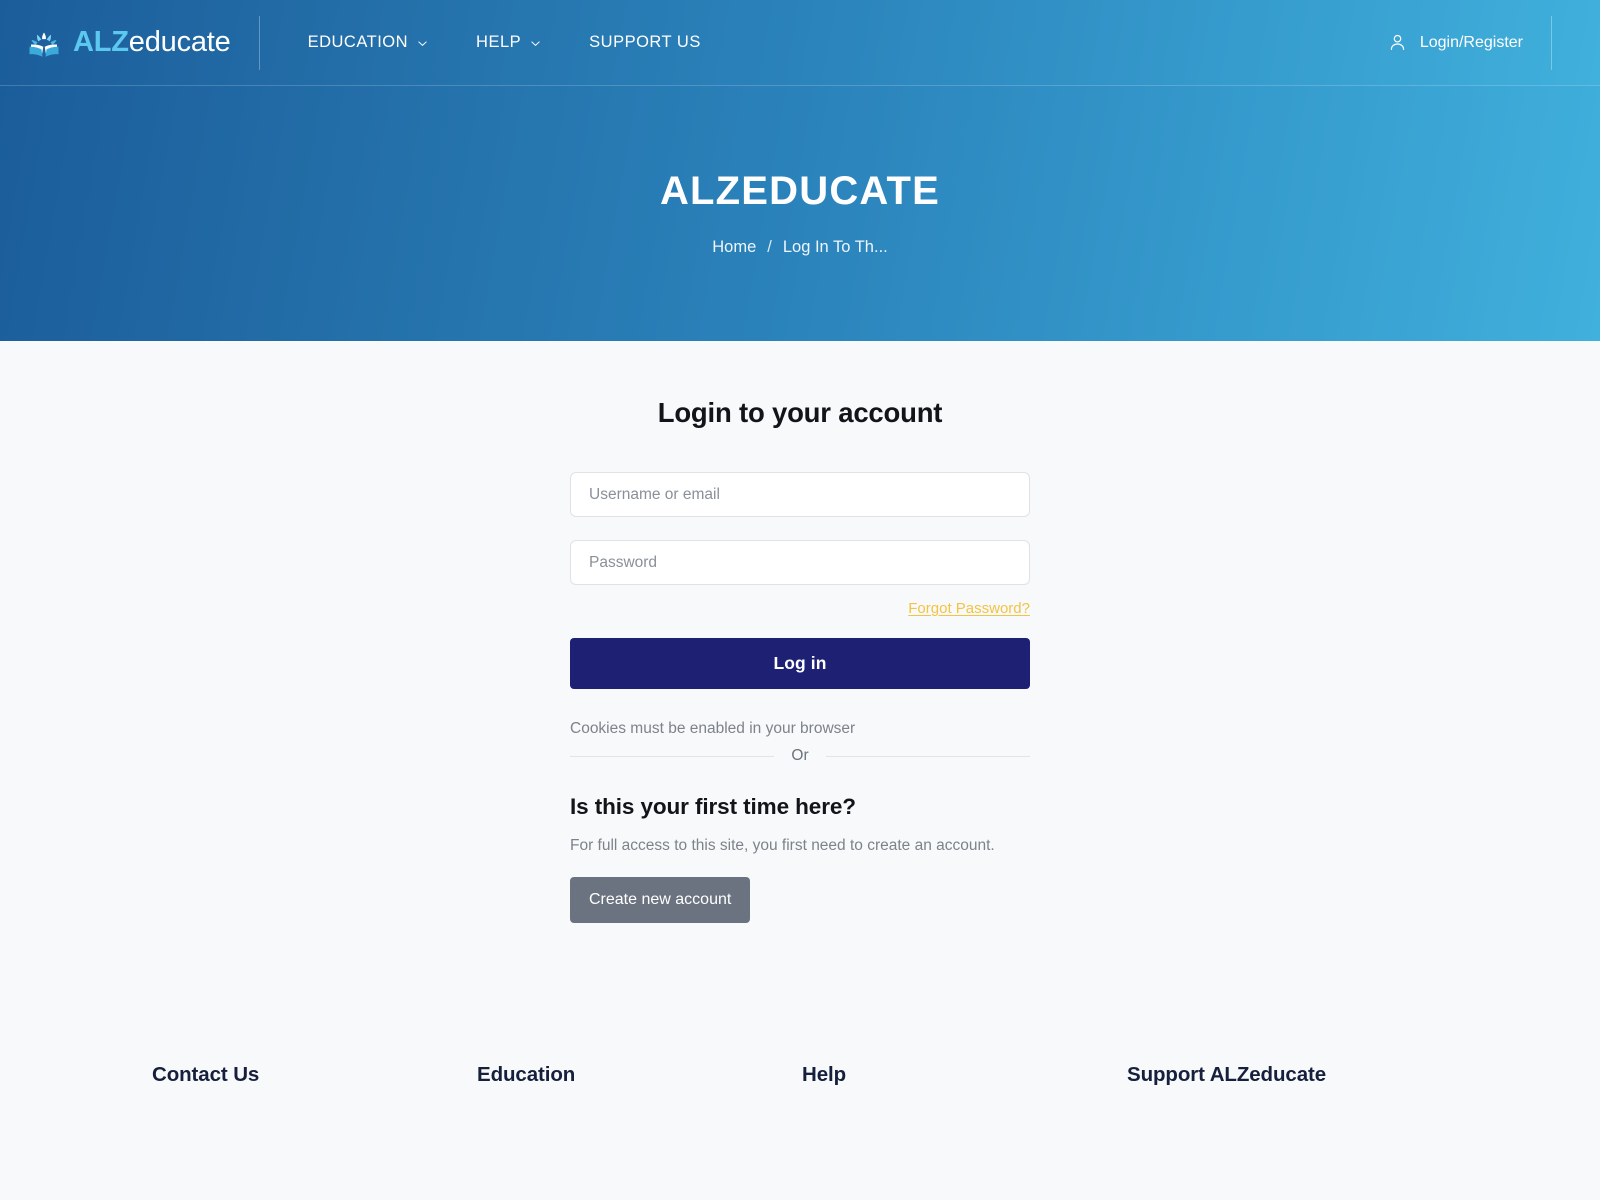 Image resolution: width=1600 pixels, height=1200 pixels. Describe the element at coordinates (1397, 42) in the screenshot. I see `user-icon` at that location.